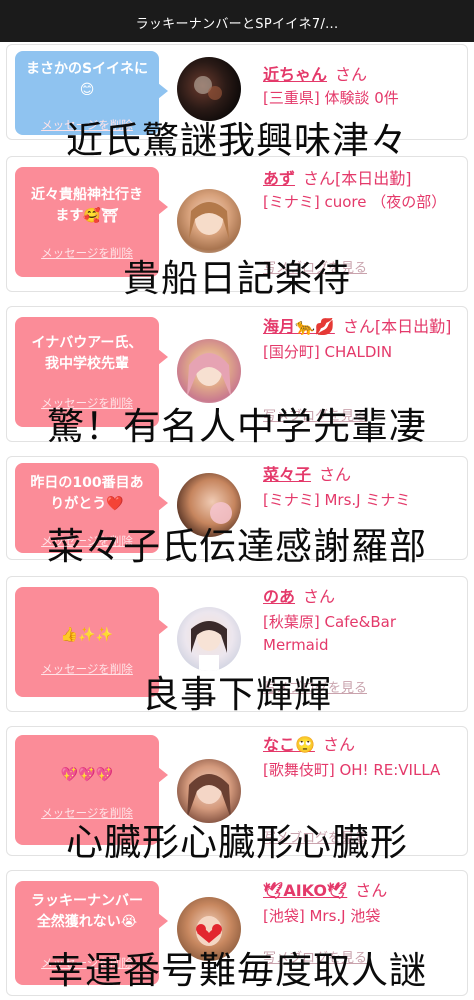 The height and width of the screenshot is (1000, 474). Describe the element at coordinates (331, 98) in the screenshot. I see `shop-info: [三重県] 体験談 0件` at that location.